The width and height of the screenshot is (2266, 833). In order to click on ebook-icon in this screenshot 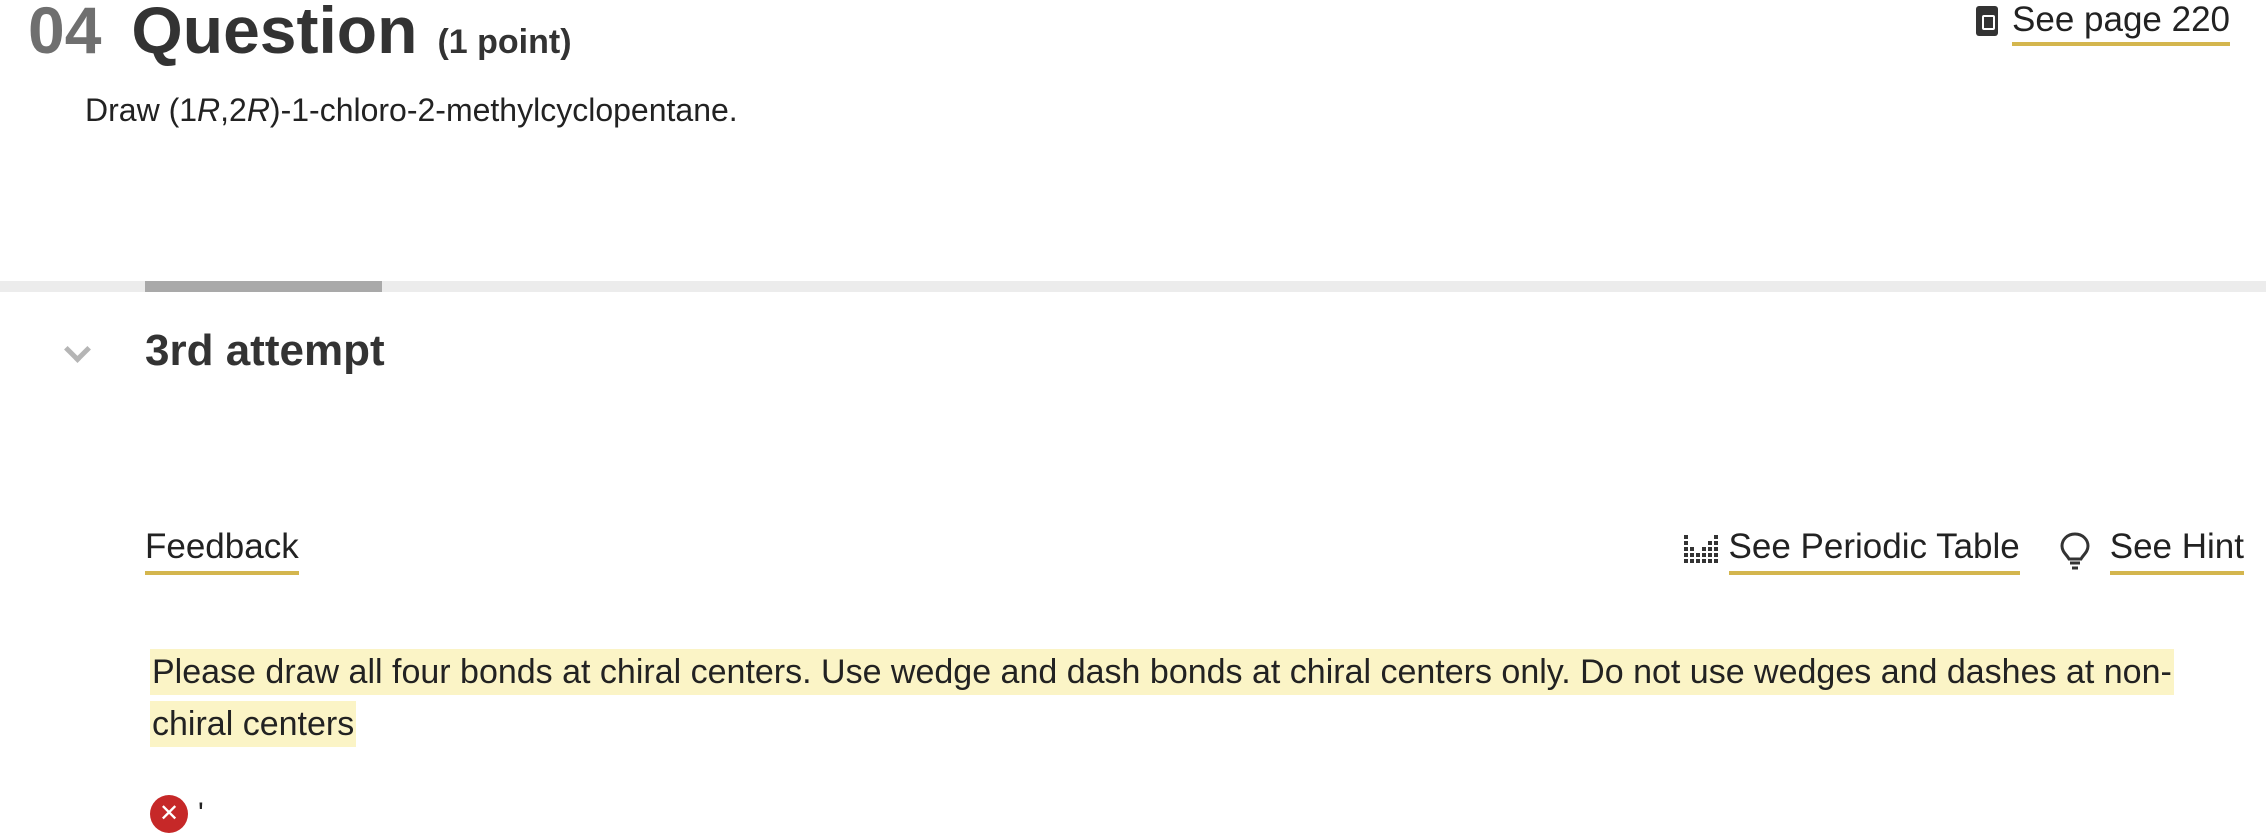, I will do `click(1987, 21)`.